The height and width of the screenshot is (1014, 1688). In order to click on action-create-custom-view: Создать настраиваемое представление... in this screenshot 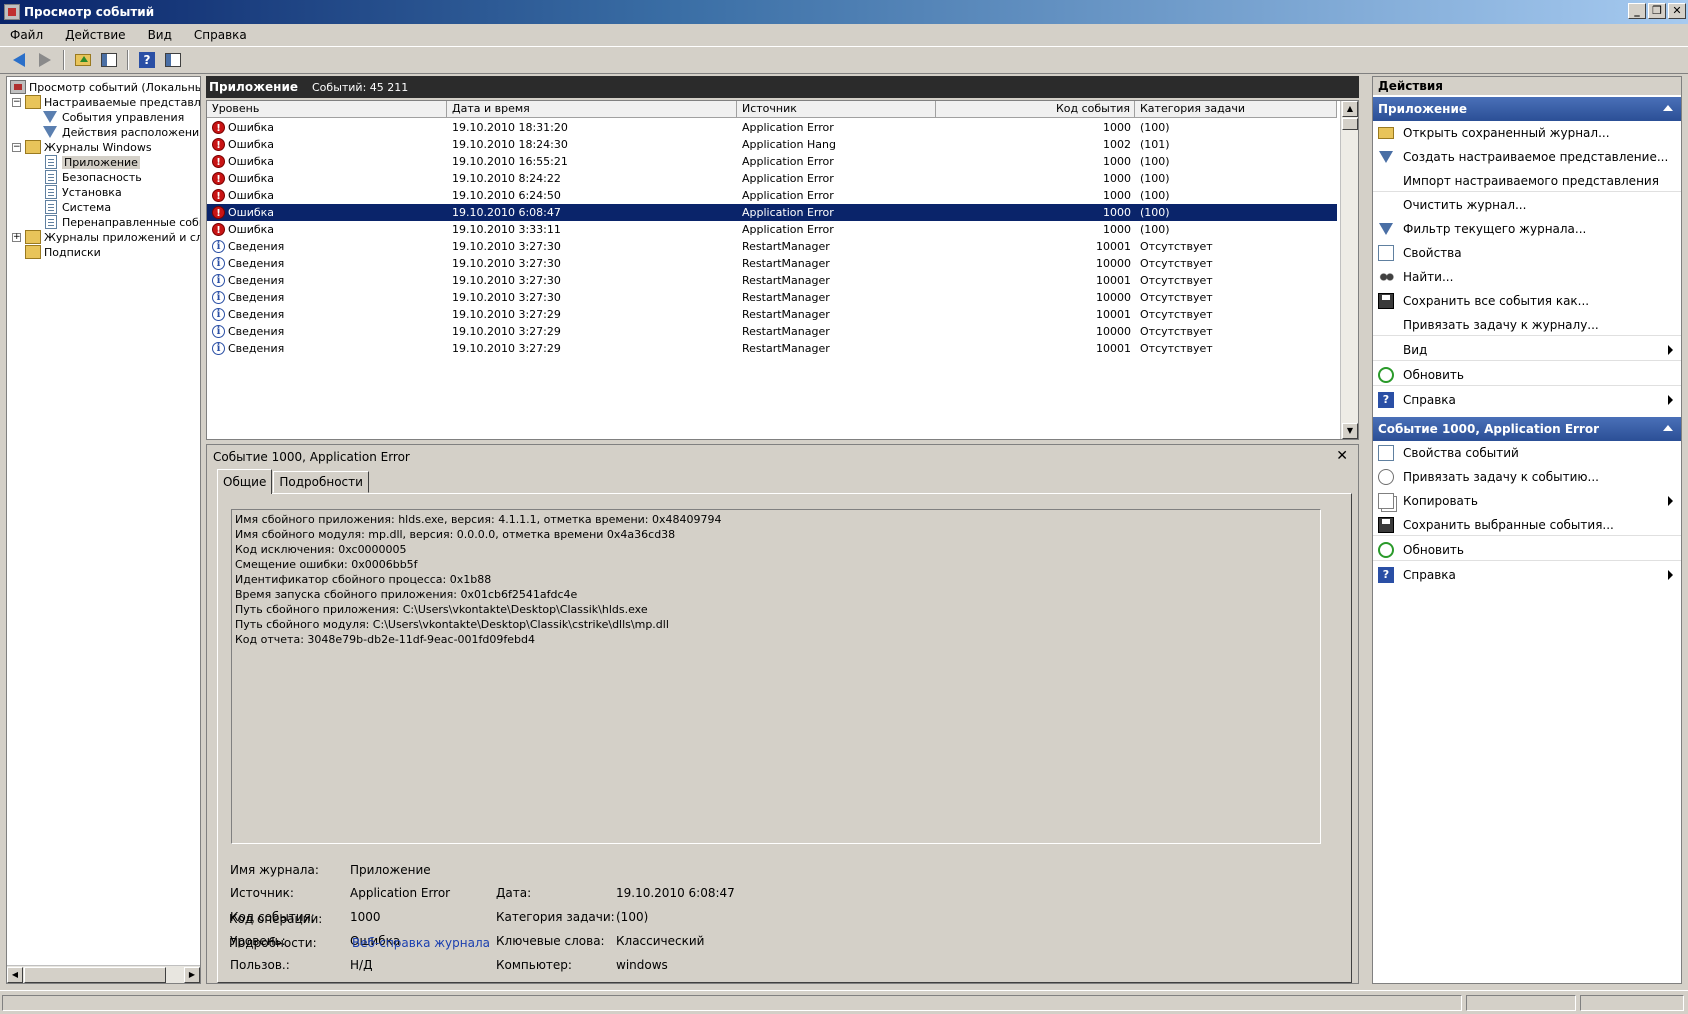, I will do `click(1527, 157)`.